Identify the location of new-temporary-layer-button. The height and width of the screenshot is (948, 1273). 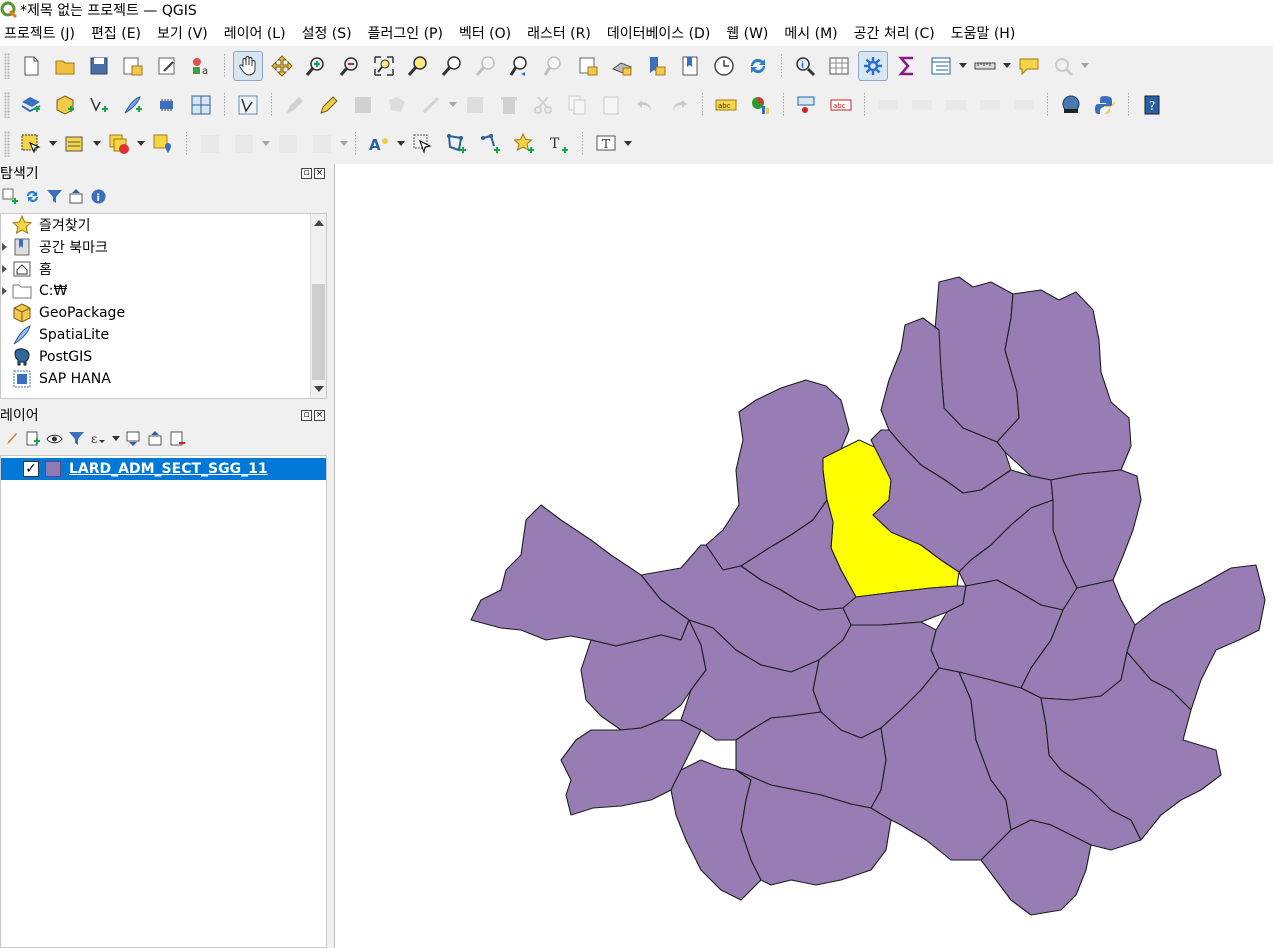
(167, 105).